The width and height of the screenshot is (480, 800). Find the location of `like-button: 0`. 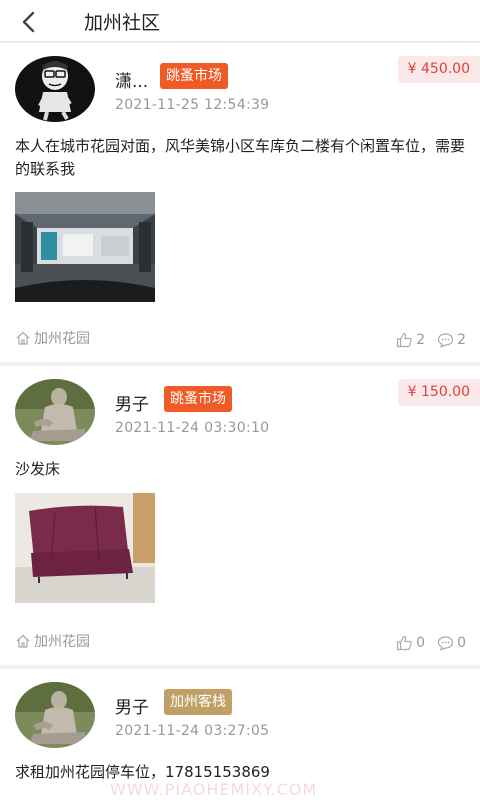

like-button: 0 is located at coordinates (410, 643).